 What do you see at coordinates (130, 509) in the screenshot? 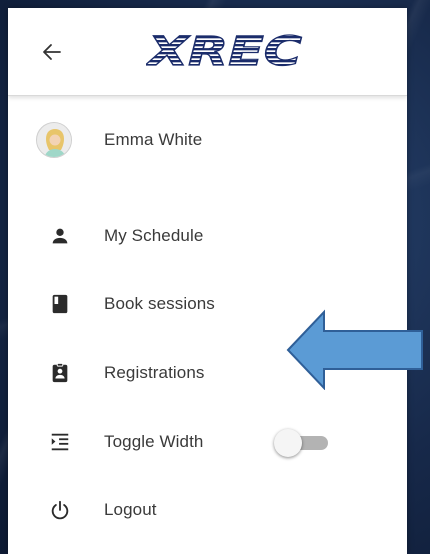
I see `menu-item-label: Logout` at bounding box center [130, 509].